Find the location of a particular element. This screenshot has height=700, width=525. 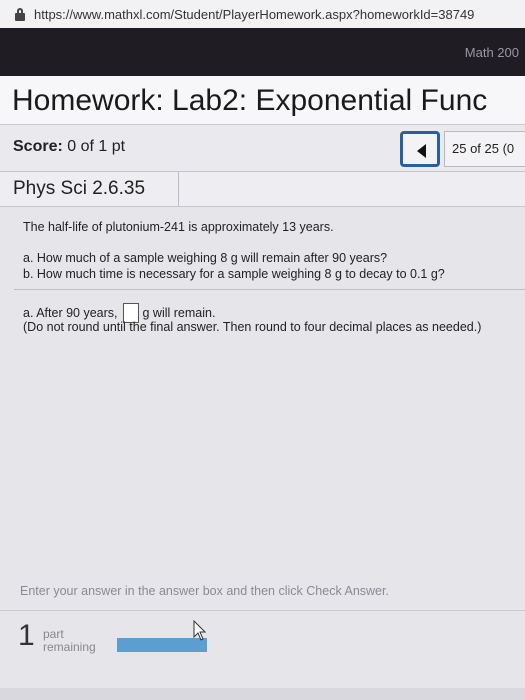

question-selector: 25 of 25 (0 is located at coordinates (484, 149).